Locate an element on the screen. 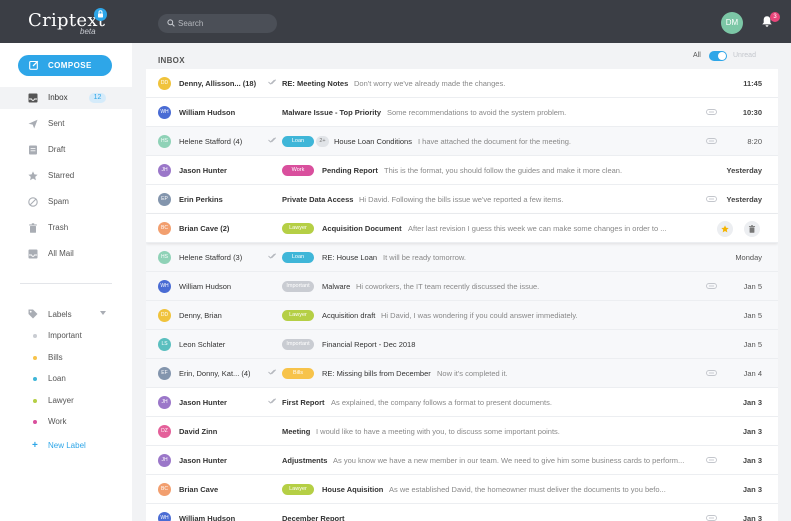 The image size is (791, 521). sender-avatar: DD is located at coordinates (164, 83).